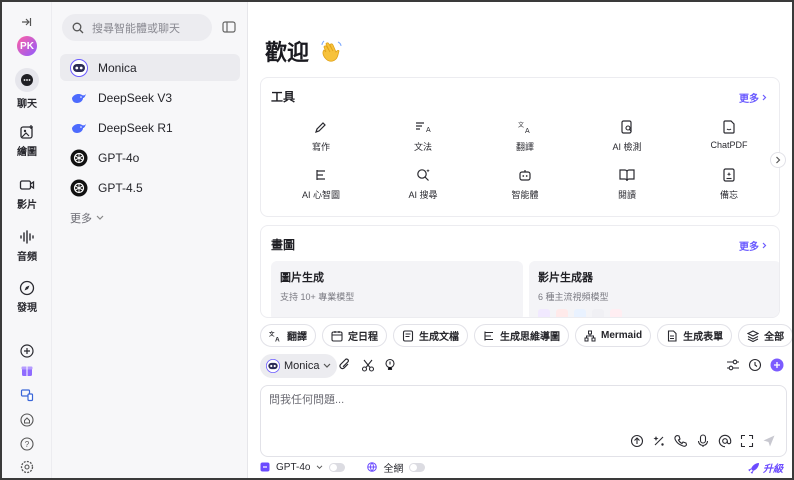 The width and height of the screenshot is (794, 480). What do you see at coordinates (753, 245) in the screenshot?
I see `draw-more-link: 更多` at bounding box center [753, 245].